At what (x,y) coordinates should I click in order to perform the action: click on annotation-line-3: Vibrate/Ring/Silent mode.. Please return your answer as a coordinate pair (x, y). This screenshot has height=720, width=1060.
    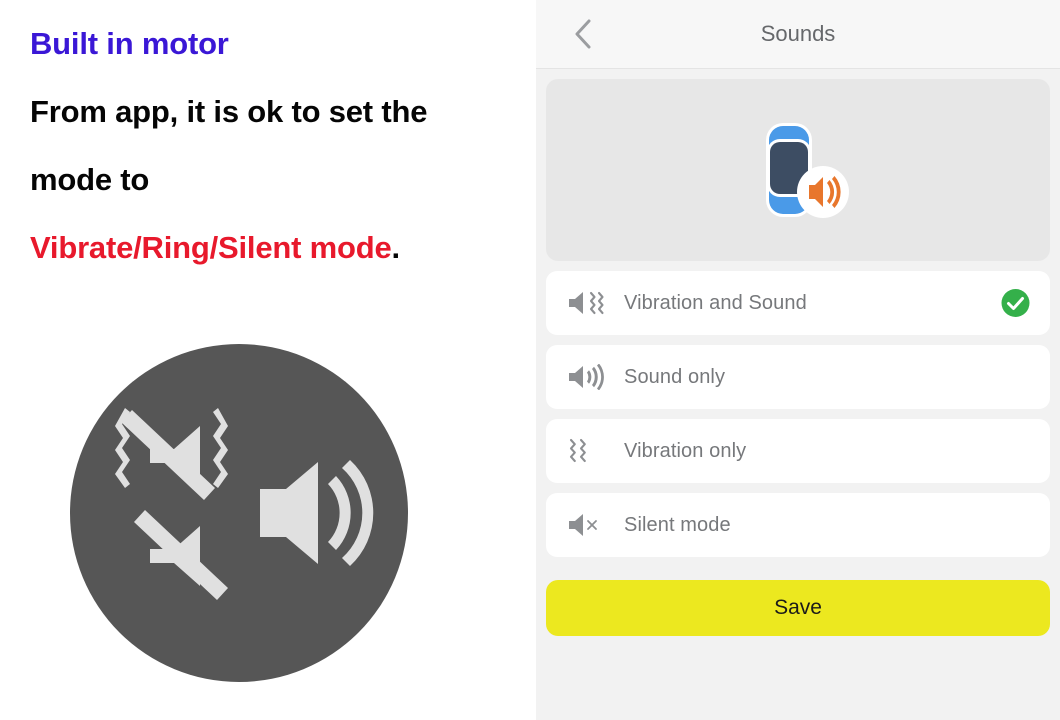
    Looking at the image, I should click on (268, 247).